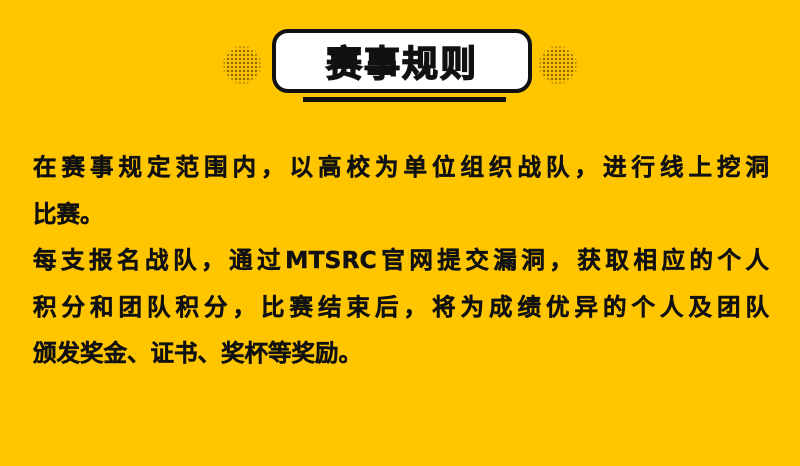  Describe the element at coordinates (401, 64) in the screenshot. I see `page-title: 赛事规则` at that location.